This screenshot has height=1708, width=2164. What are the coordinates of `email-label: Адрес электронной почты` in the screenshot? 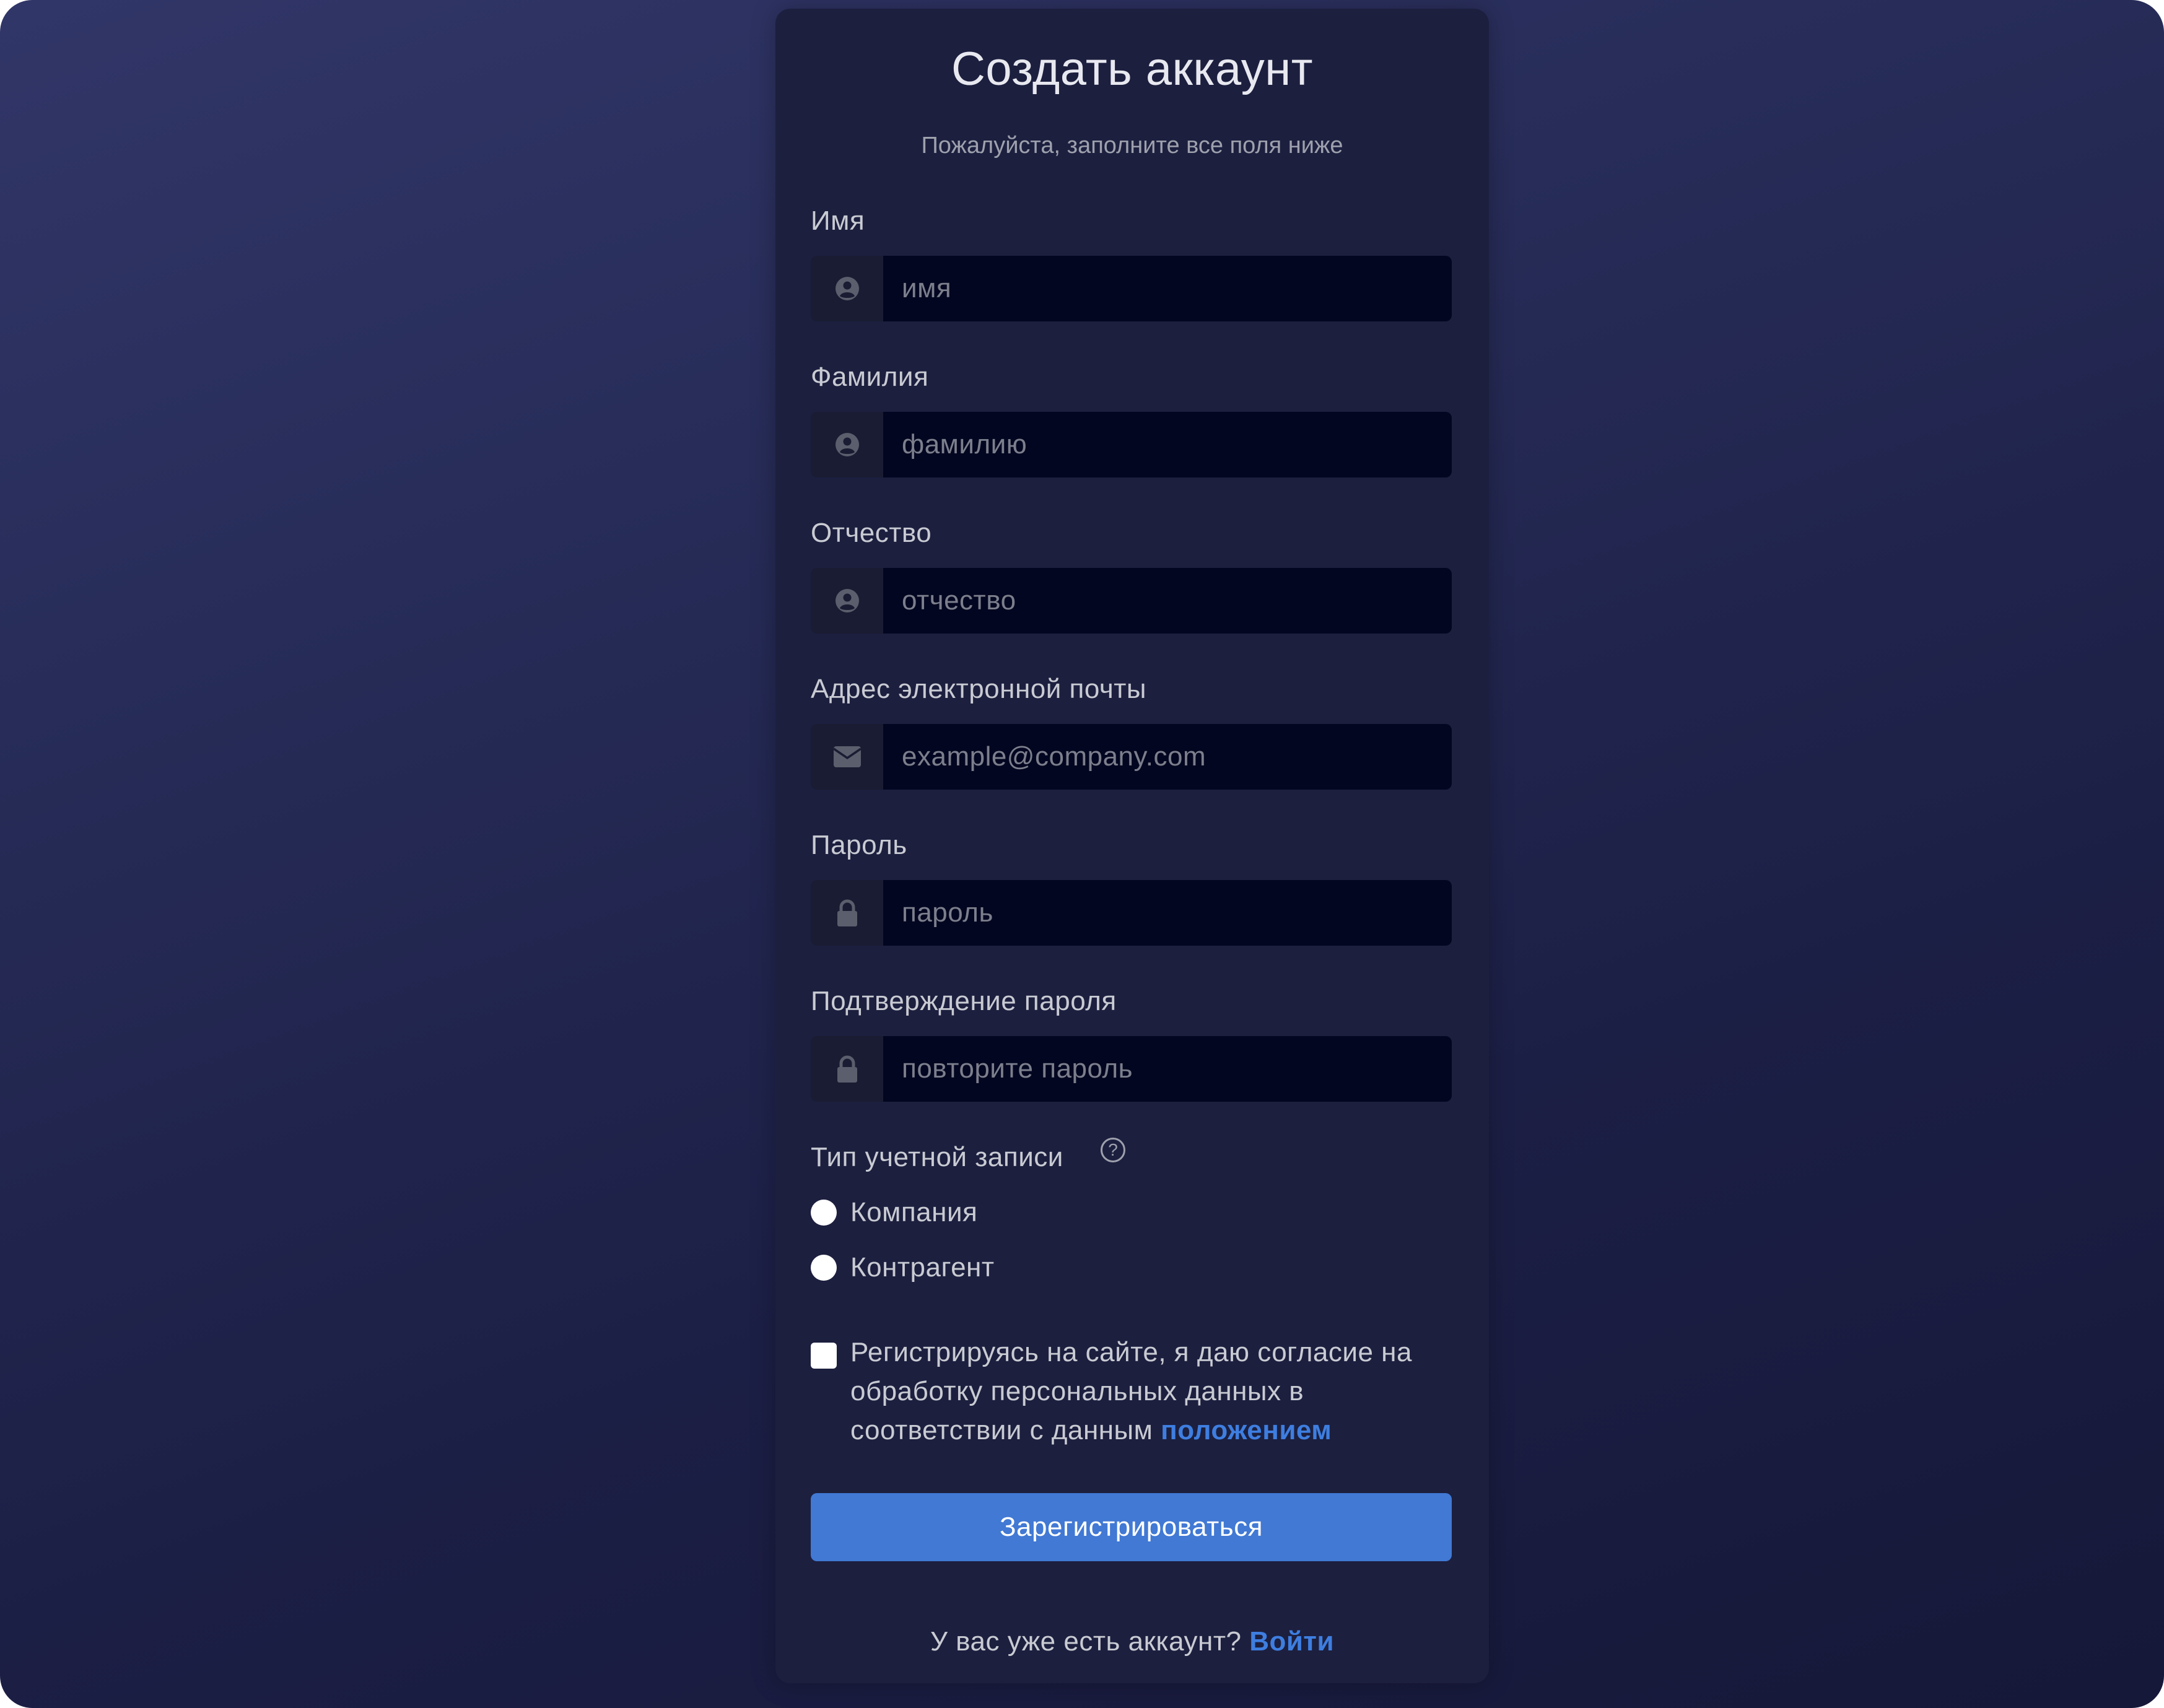 It's located at (979, 689).